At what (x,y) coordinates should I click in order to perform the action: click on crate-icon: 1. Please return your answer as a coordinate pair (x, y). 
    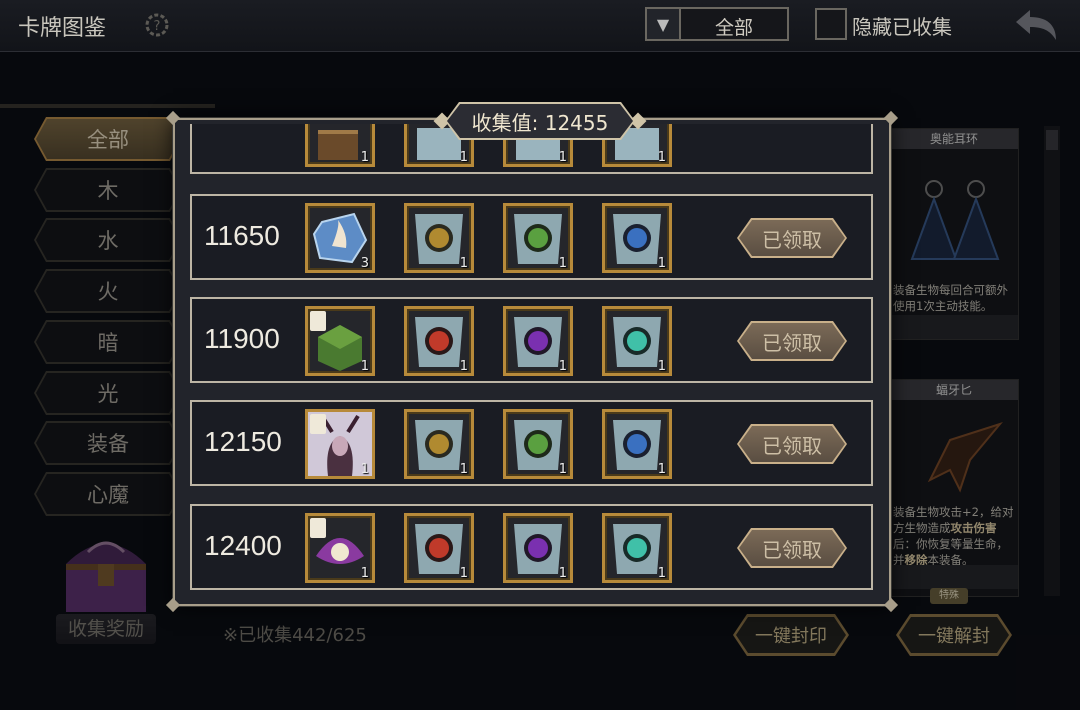
    Looking at the image, I should click on (340, 145).